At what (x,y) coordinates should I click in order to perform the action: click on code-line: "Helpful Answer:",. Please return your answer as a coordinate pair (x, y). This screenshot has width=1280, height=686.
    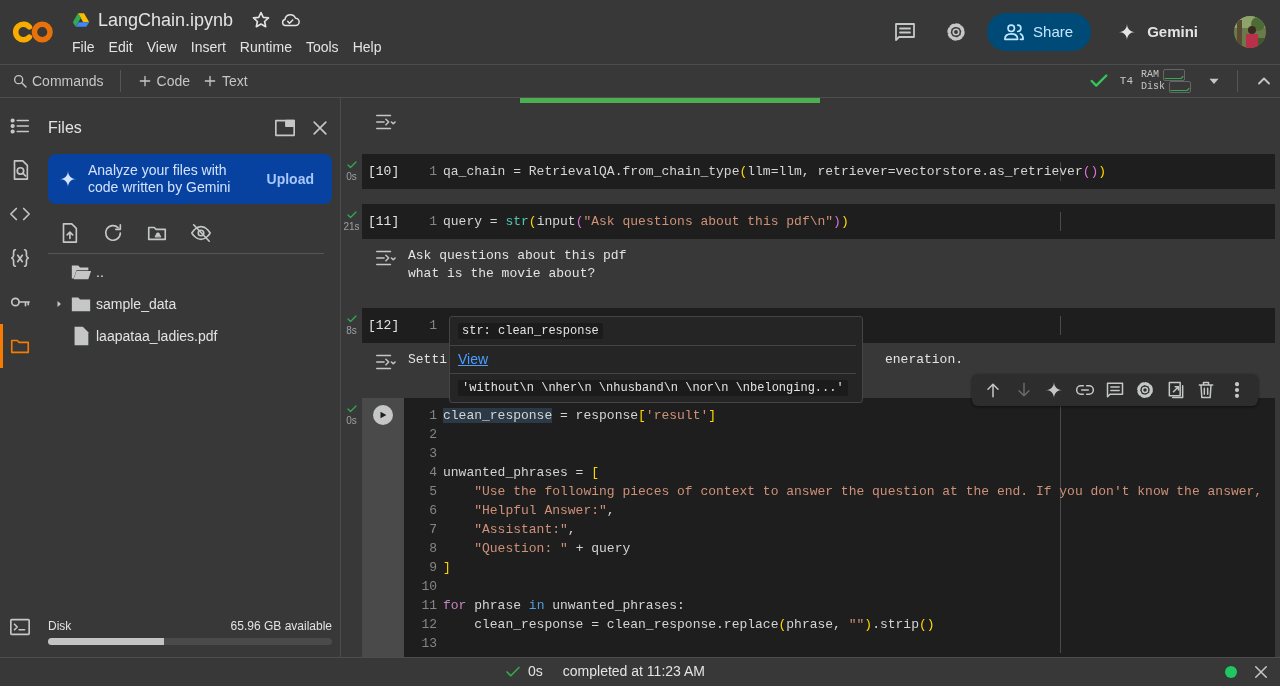
    Looking at the image, I should click on (544, 511).